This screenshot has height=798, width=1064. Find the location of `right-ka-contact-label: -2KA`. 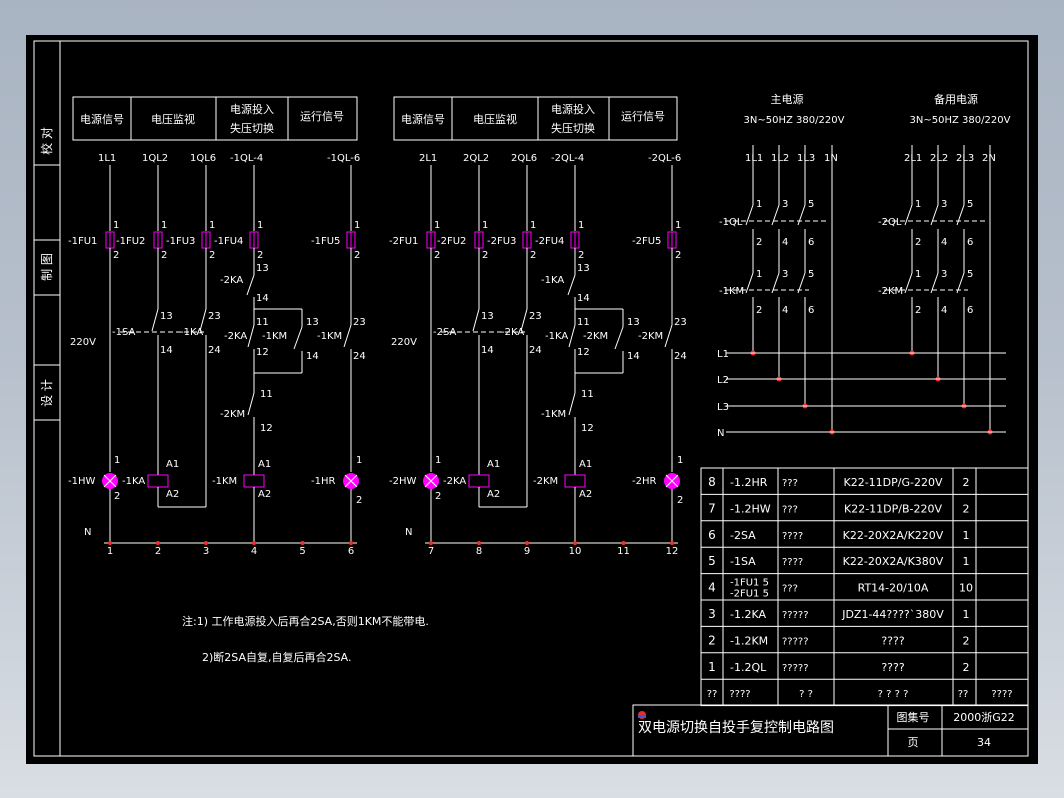

right-ka-contact-label: -2KA is located at coordinates (512, 332).